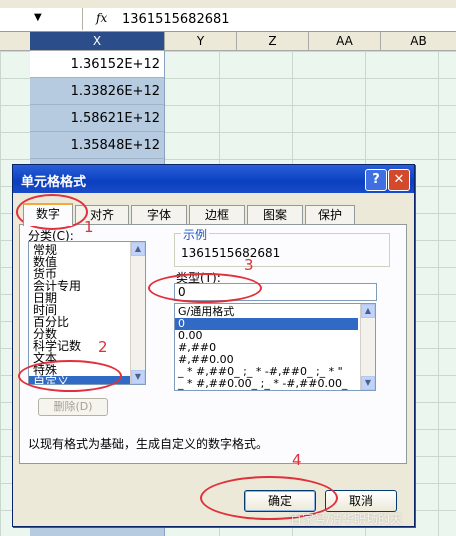  What do you see at coordinates (346, 519) in the screenshot?
I see `watermark: 百家号/清华职场的天` at bounding box center [346, 519].